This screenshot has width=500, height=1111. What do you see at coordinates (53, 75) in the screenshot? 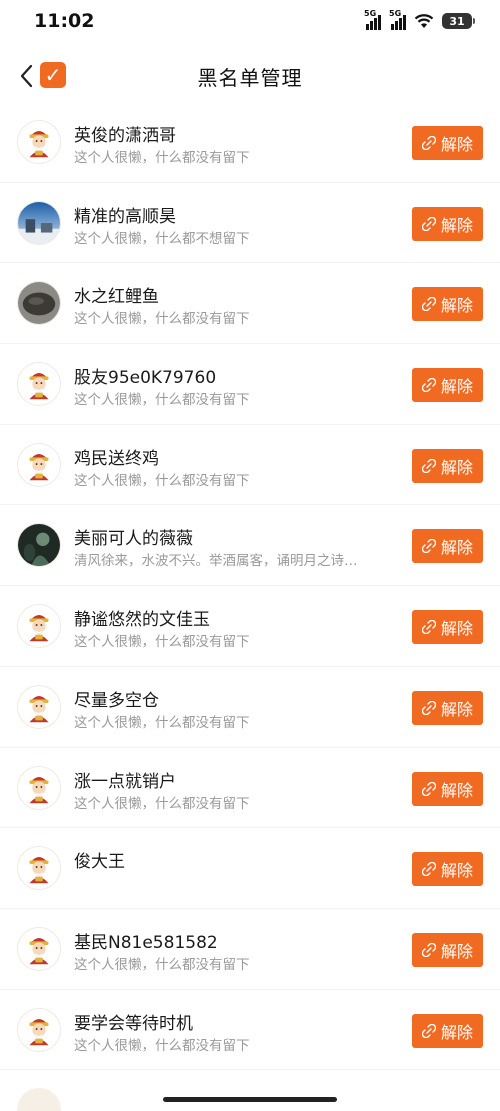
I see `checkbox-icon: ✓` at bounding box center [53, 75].